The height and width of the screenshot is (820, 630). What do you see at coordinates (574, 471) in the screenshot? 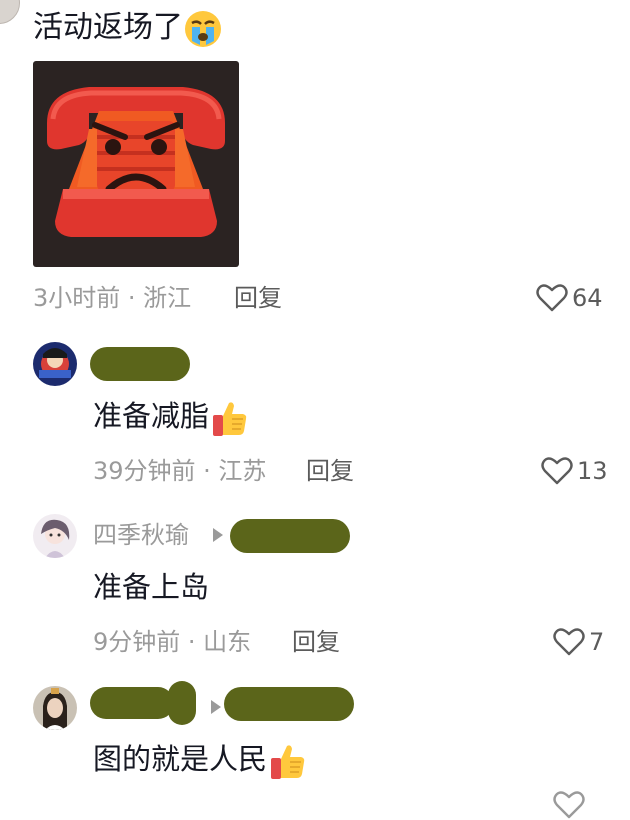
I see `like-button: 13` at bounding box center [574, 471].